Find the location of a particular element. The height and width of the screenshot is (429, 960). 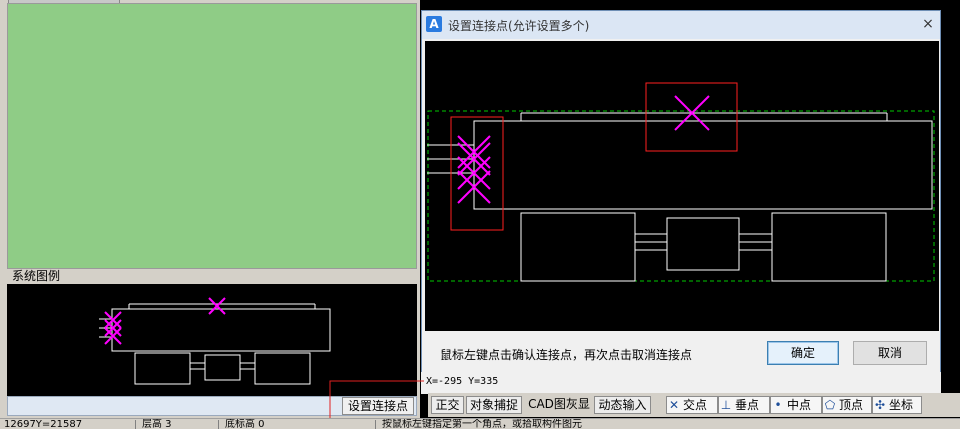

ok-button: 确定 is located at coordinates (803, 353).